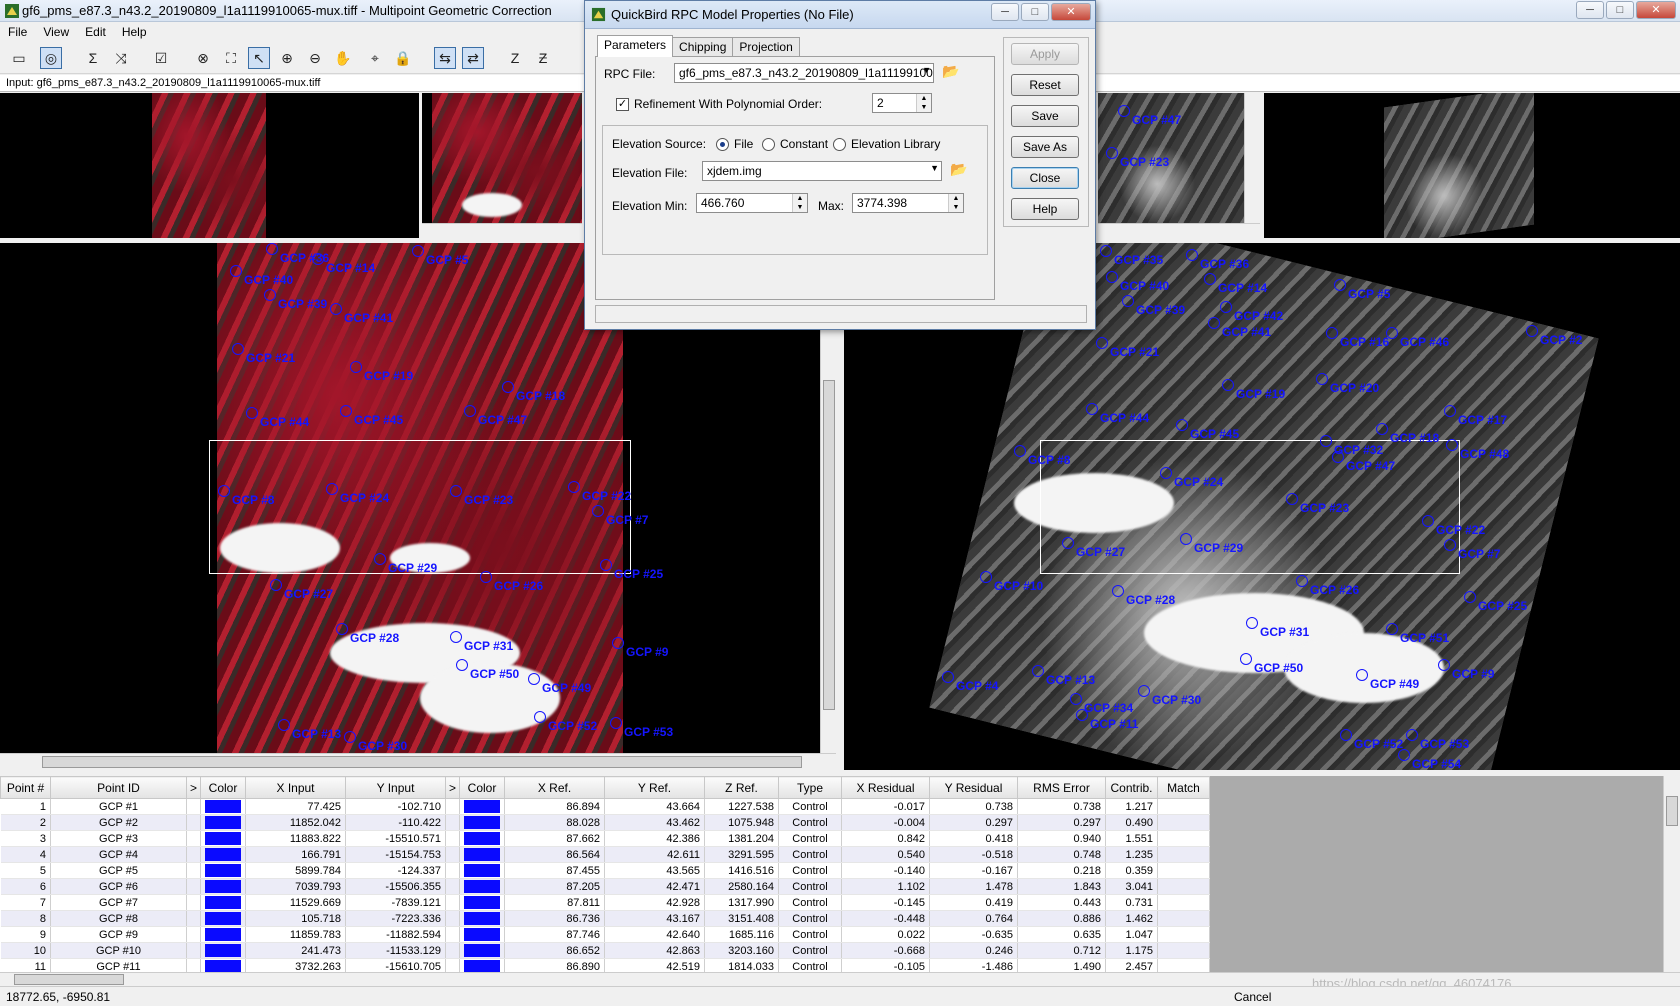 This screenshot has width=1680, height=1006. Describe the element at coordinates (1071, 12) in the screenshot. I see `dialog-close-x-button: ✕` at that location.